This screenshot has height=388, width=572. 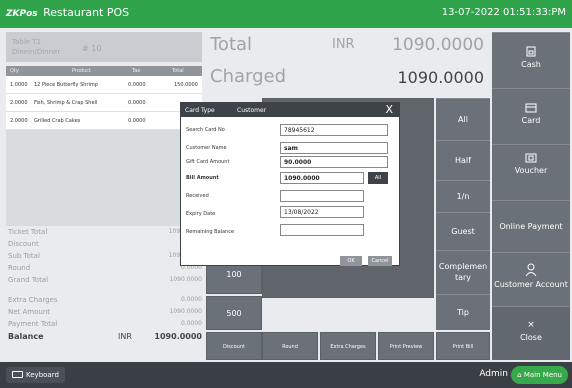 I want to click on gift-amount-field: 90.0000, so click(x=334, y=162).